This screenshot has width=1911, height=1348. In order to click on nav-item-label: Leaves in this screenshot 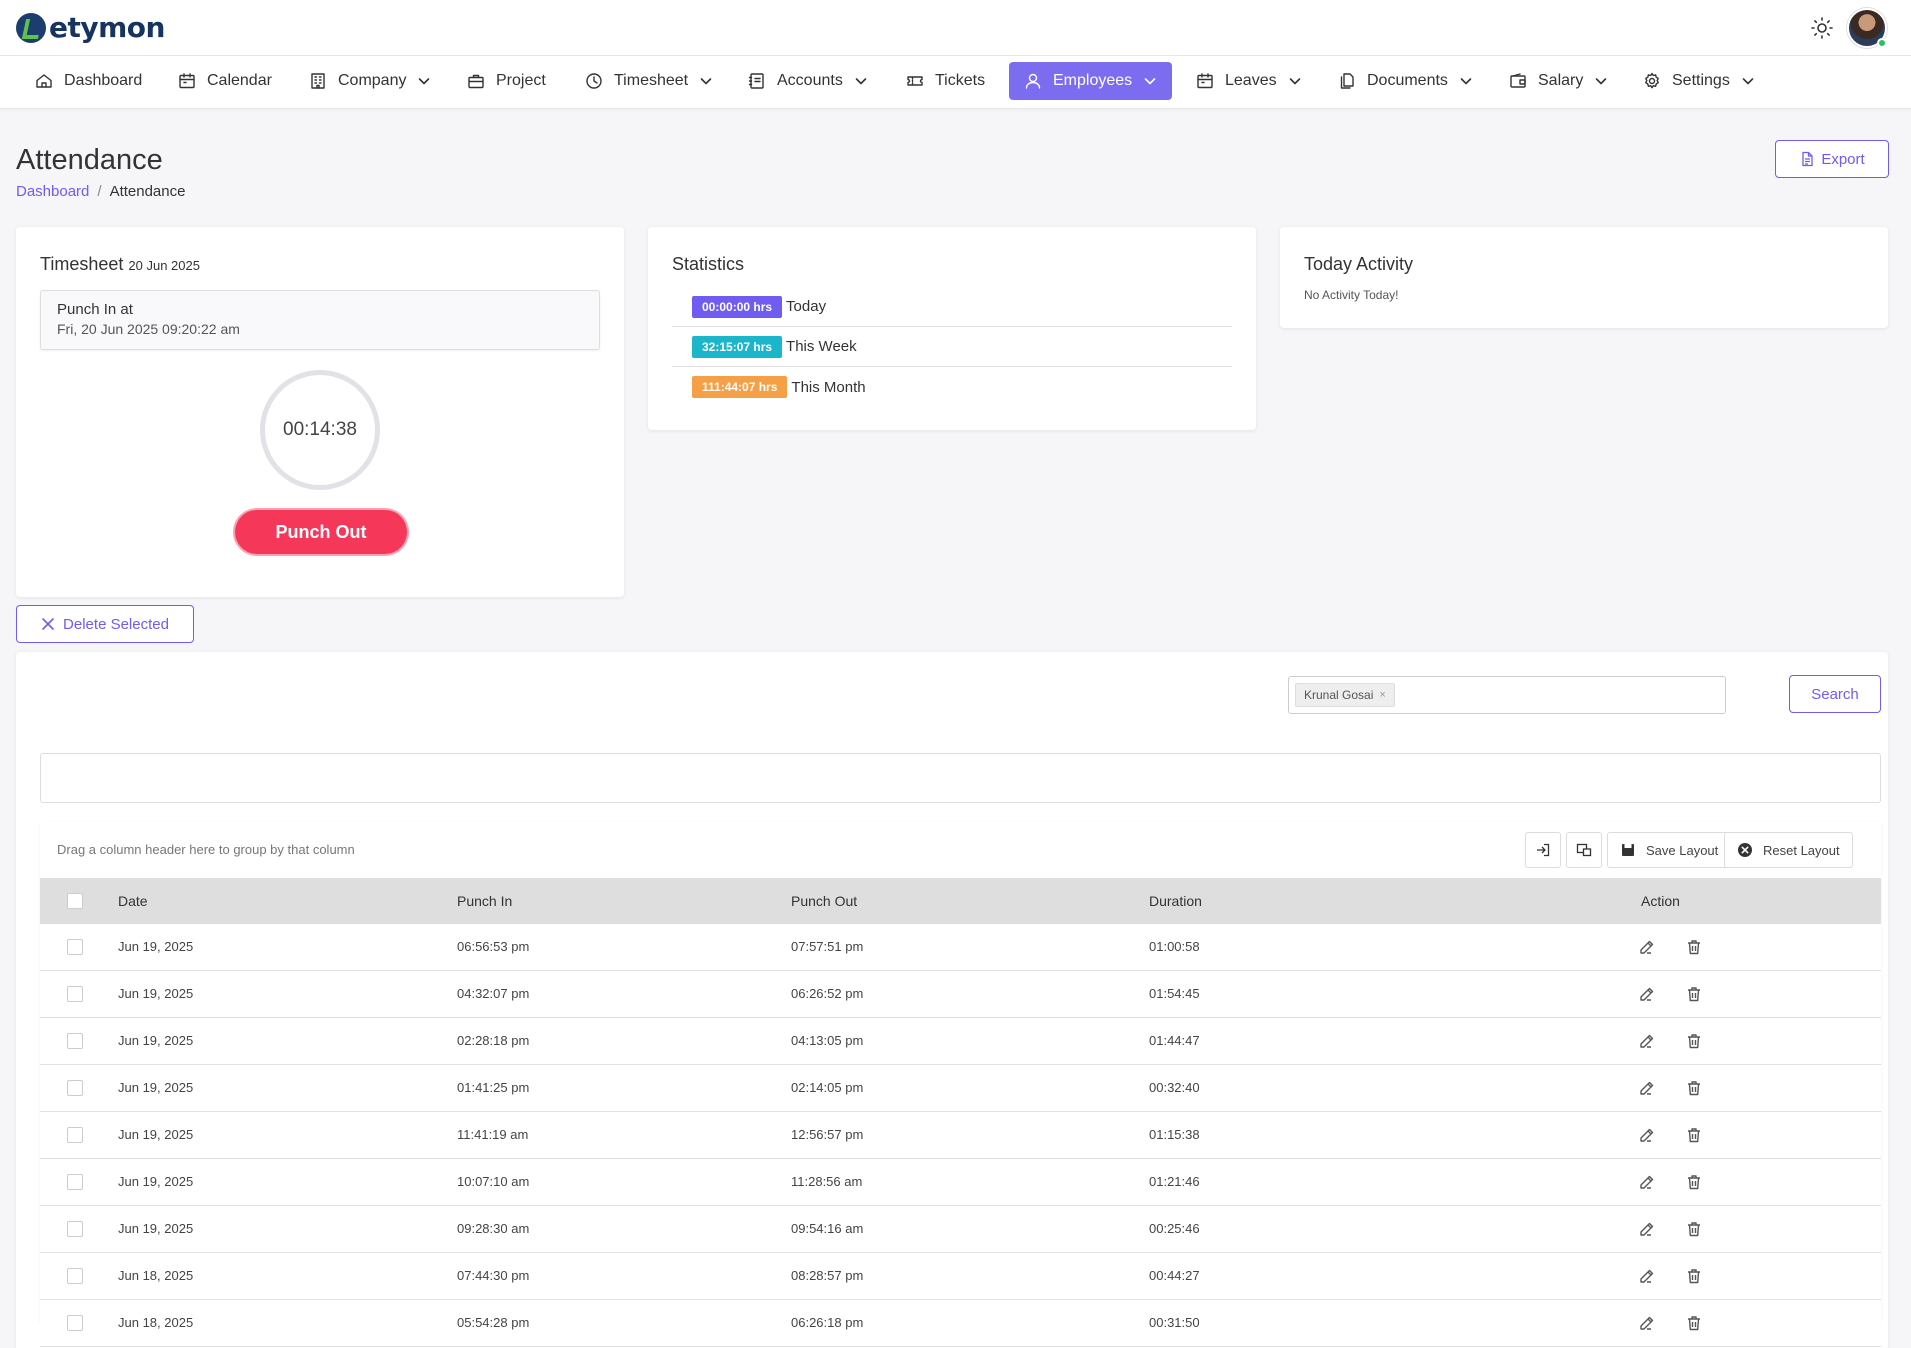, I will do `click(1251, 80)`.